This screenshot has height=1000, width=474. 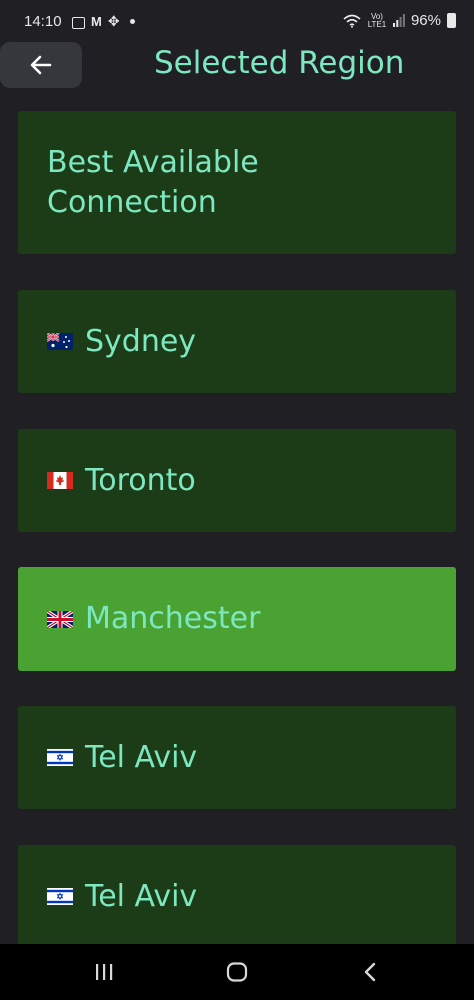 I want to click on wifi-icon, so click(x=352, y=21).